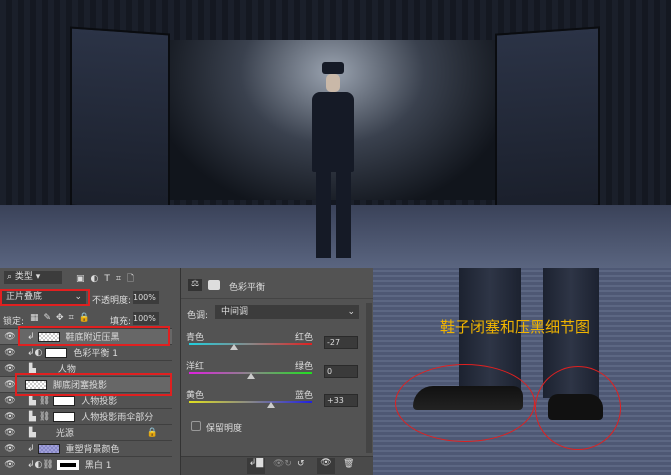 The height and width of the screenshot is (475, 671). I want to click on view-previous-icon: 👁↻, so click(282, 464).